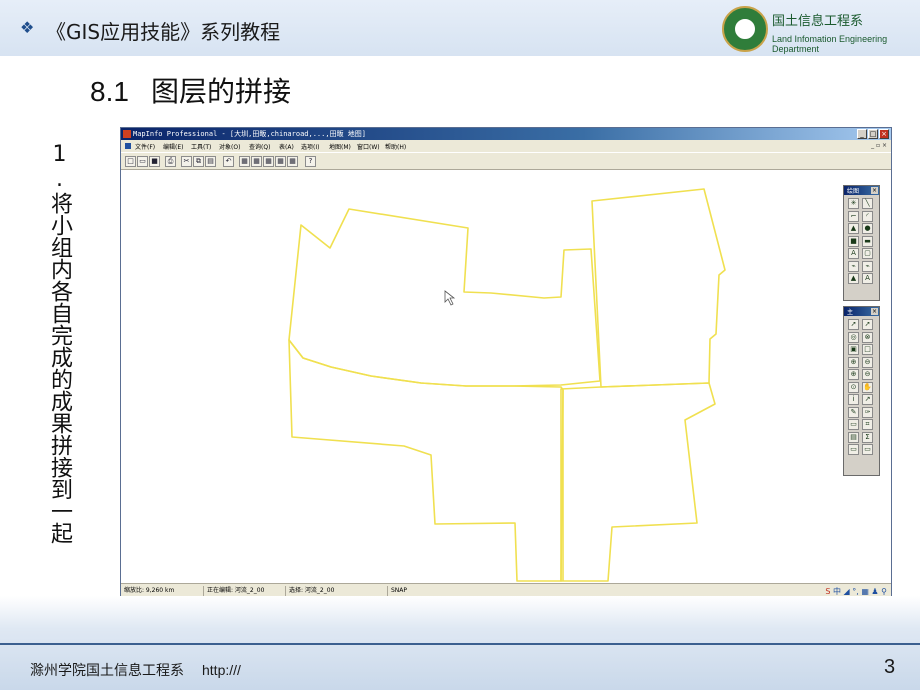  I want to click on maximize-button: □, so click(873, 134).